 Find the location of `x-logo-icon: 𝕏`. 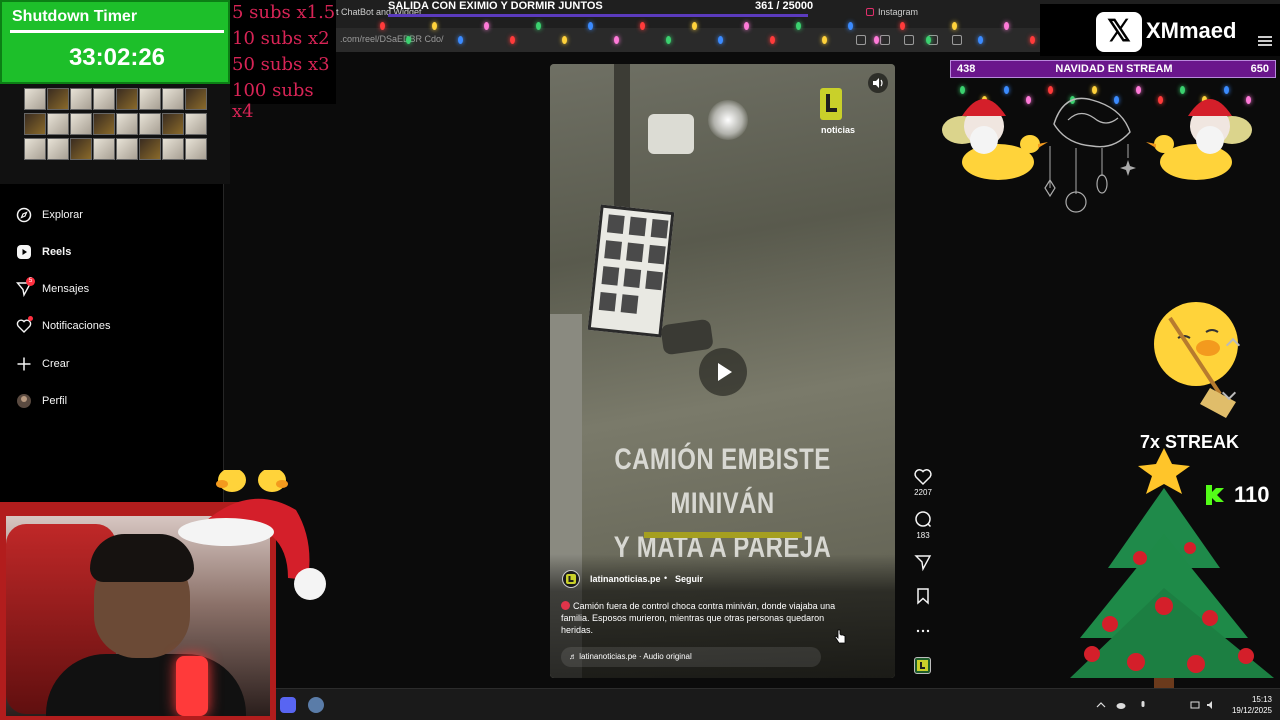

x-logo-icon: 𝕏 is located at coordinates (1119, 32).